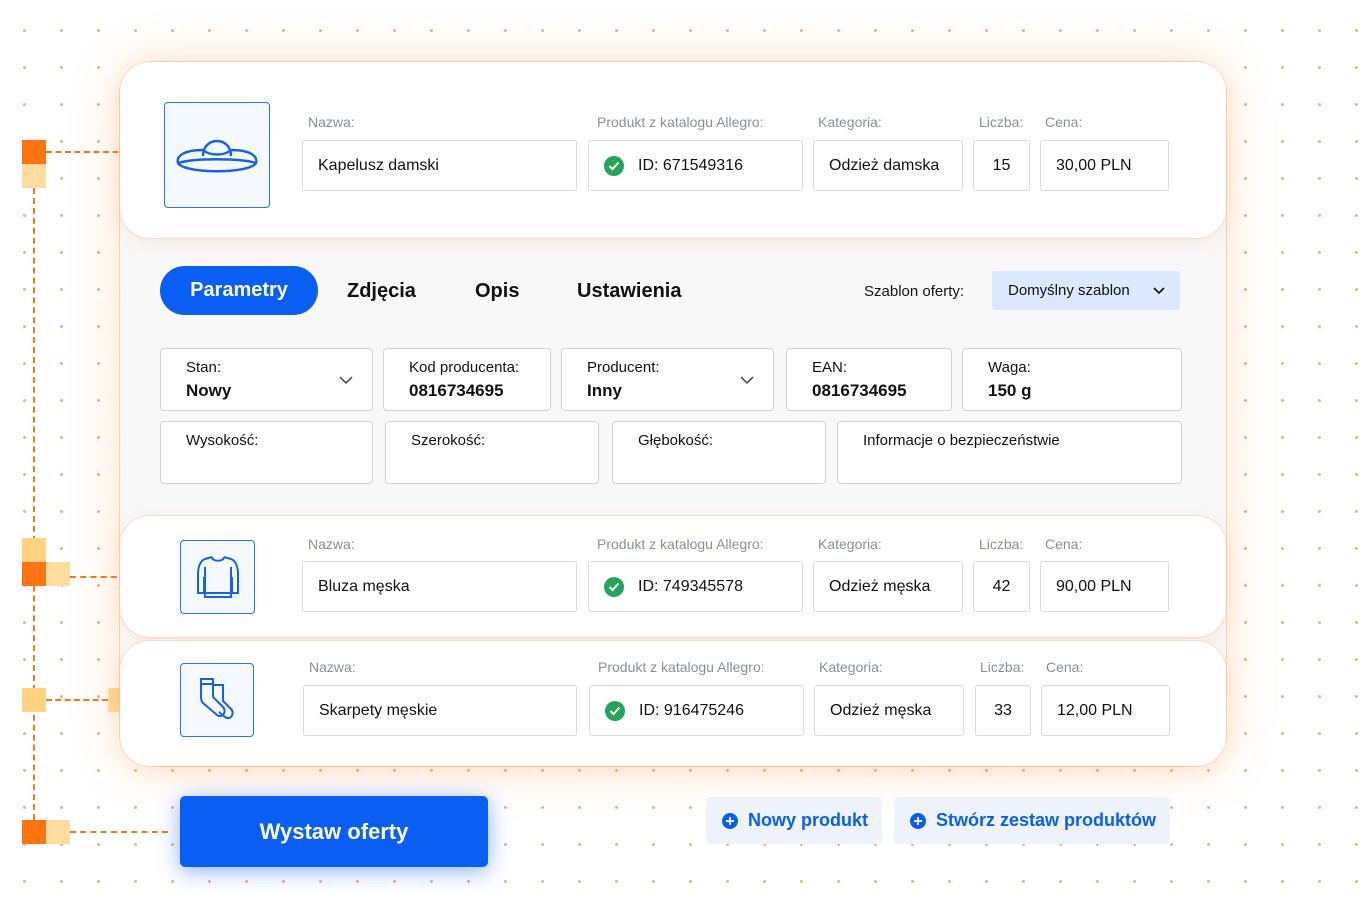  I want to click on producent-select: Producent: Inny, so click(667, 379).